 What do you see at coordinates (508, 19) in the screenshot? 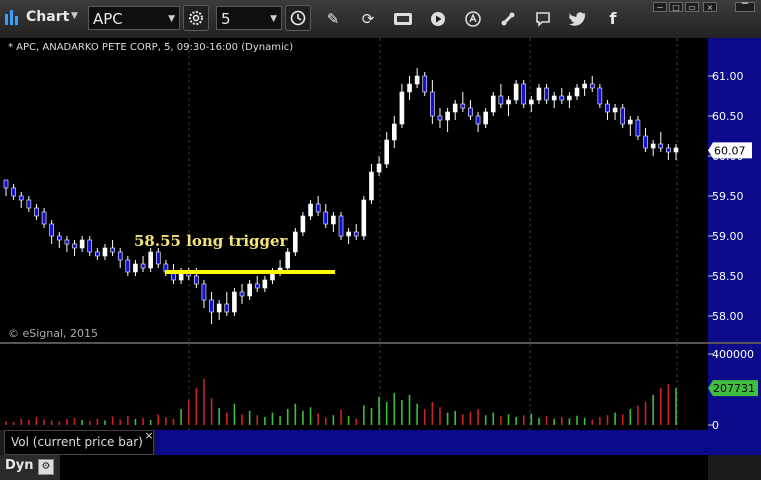
I see `link-icon` at bounding box center [508, 19].